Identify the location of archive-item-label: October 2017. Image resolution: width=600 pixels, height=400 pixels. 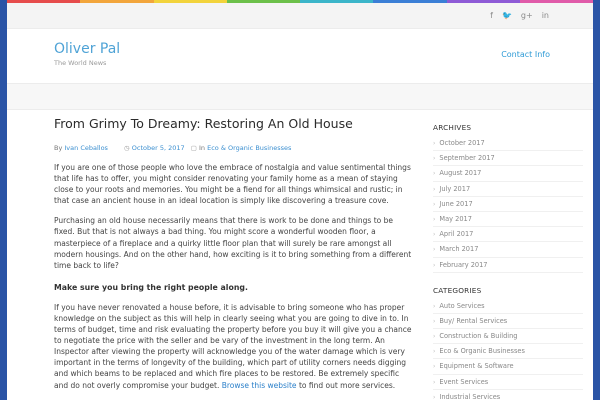
(462, 143).